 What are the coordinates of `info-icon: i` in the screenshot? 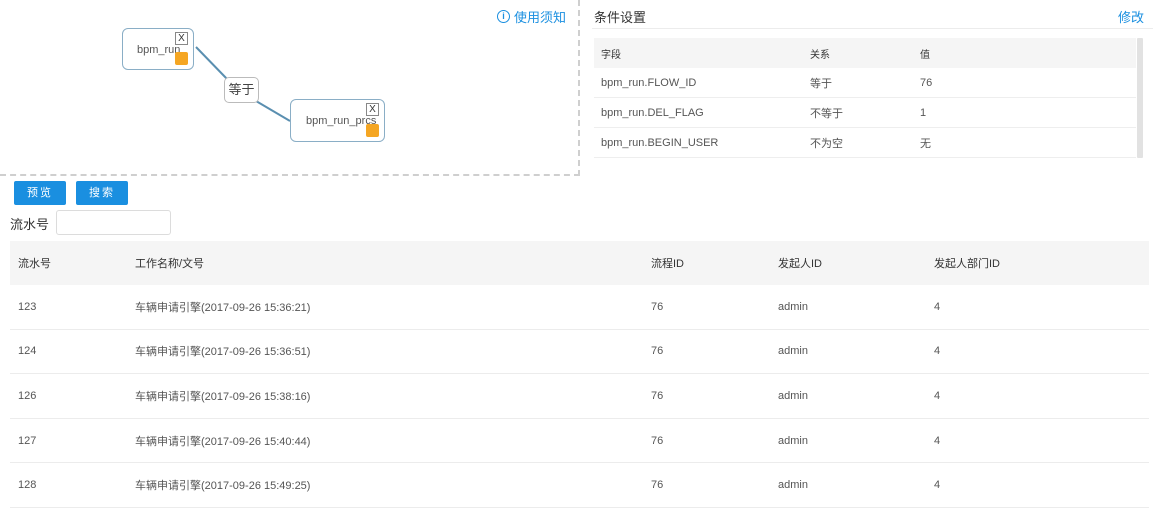 It's located at (503, 16).